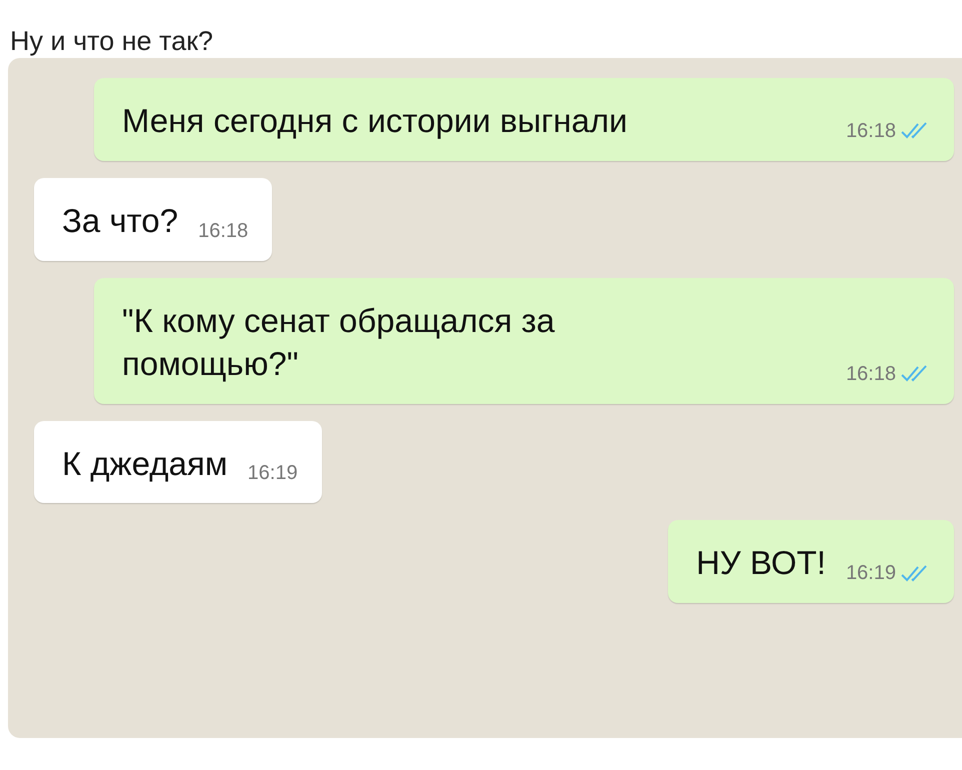  I want to click on message-text: К джедаям, so click(145, 464).